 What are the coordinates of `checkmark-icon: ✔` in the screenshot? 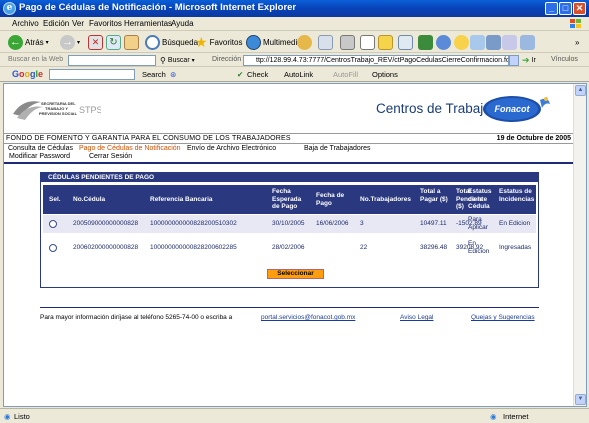 It's located at (240, 74).